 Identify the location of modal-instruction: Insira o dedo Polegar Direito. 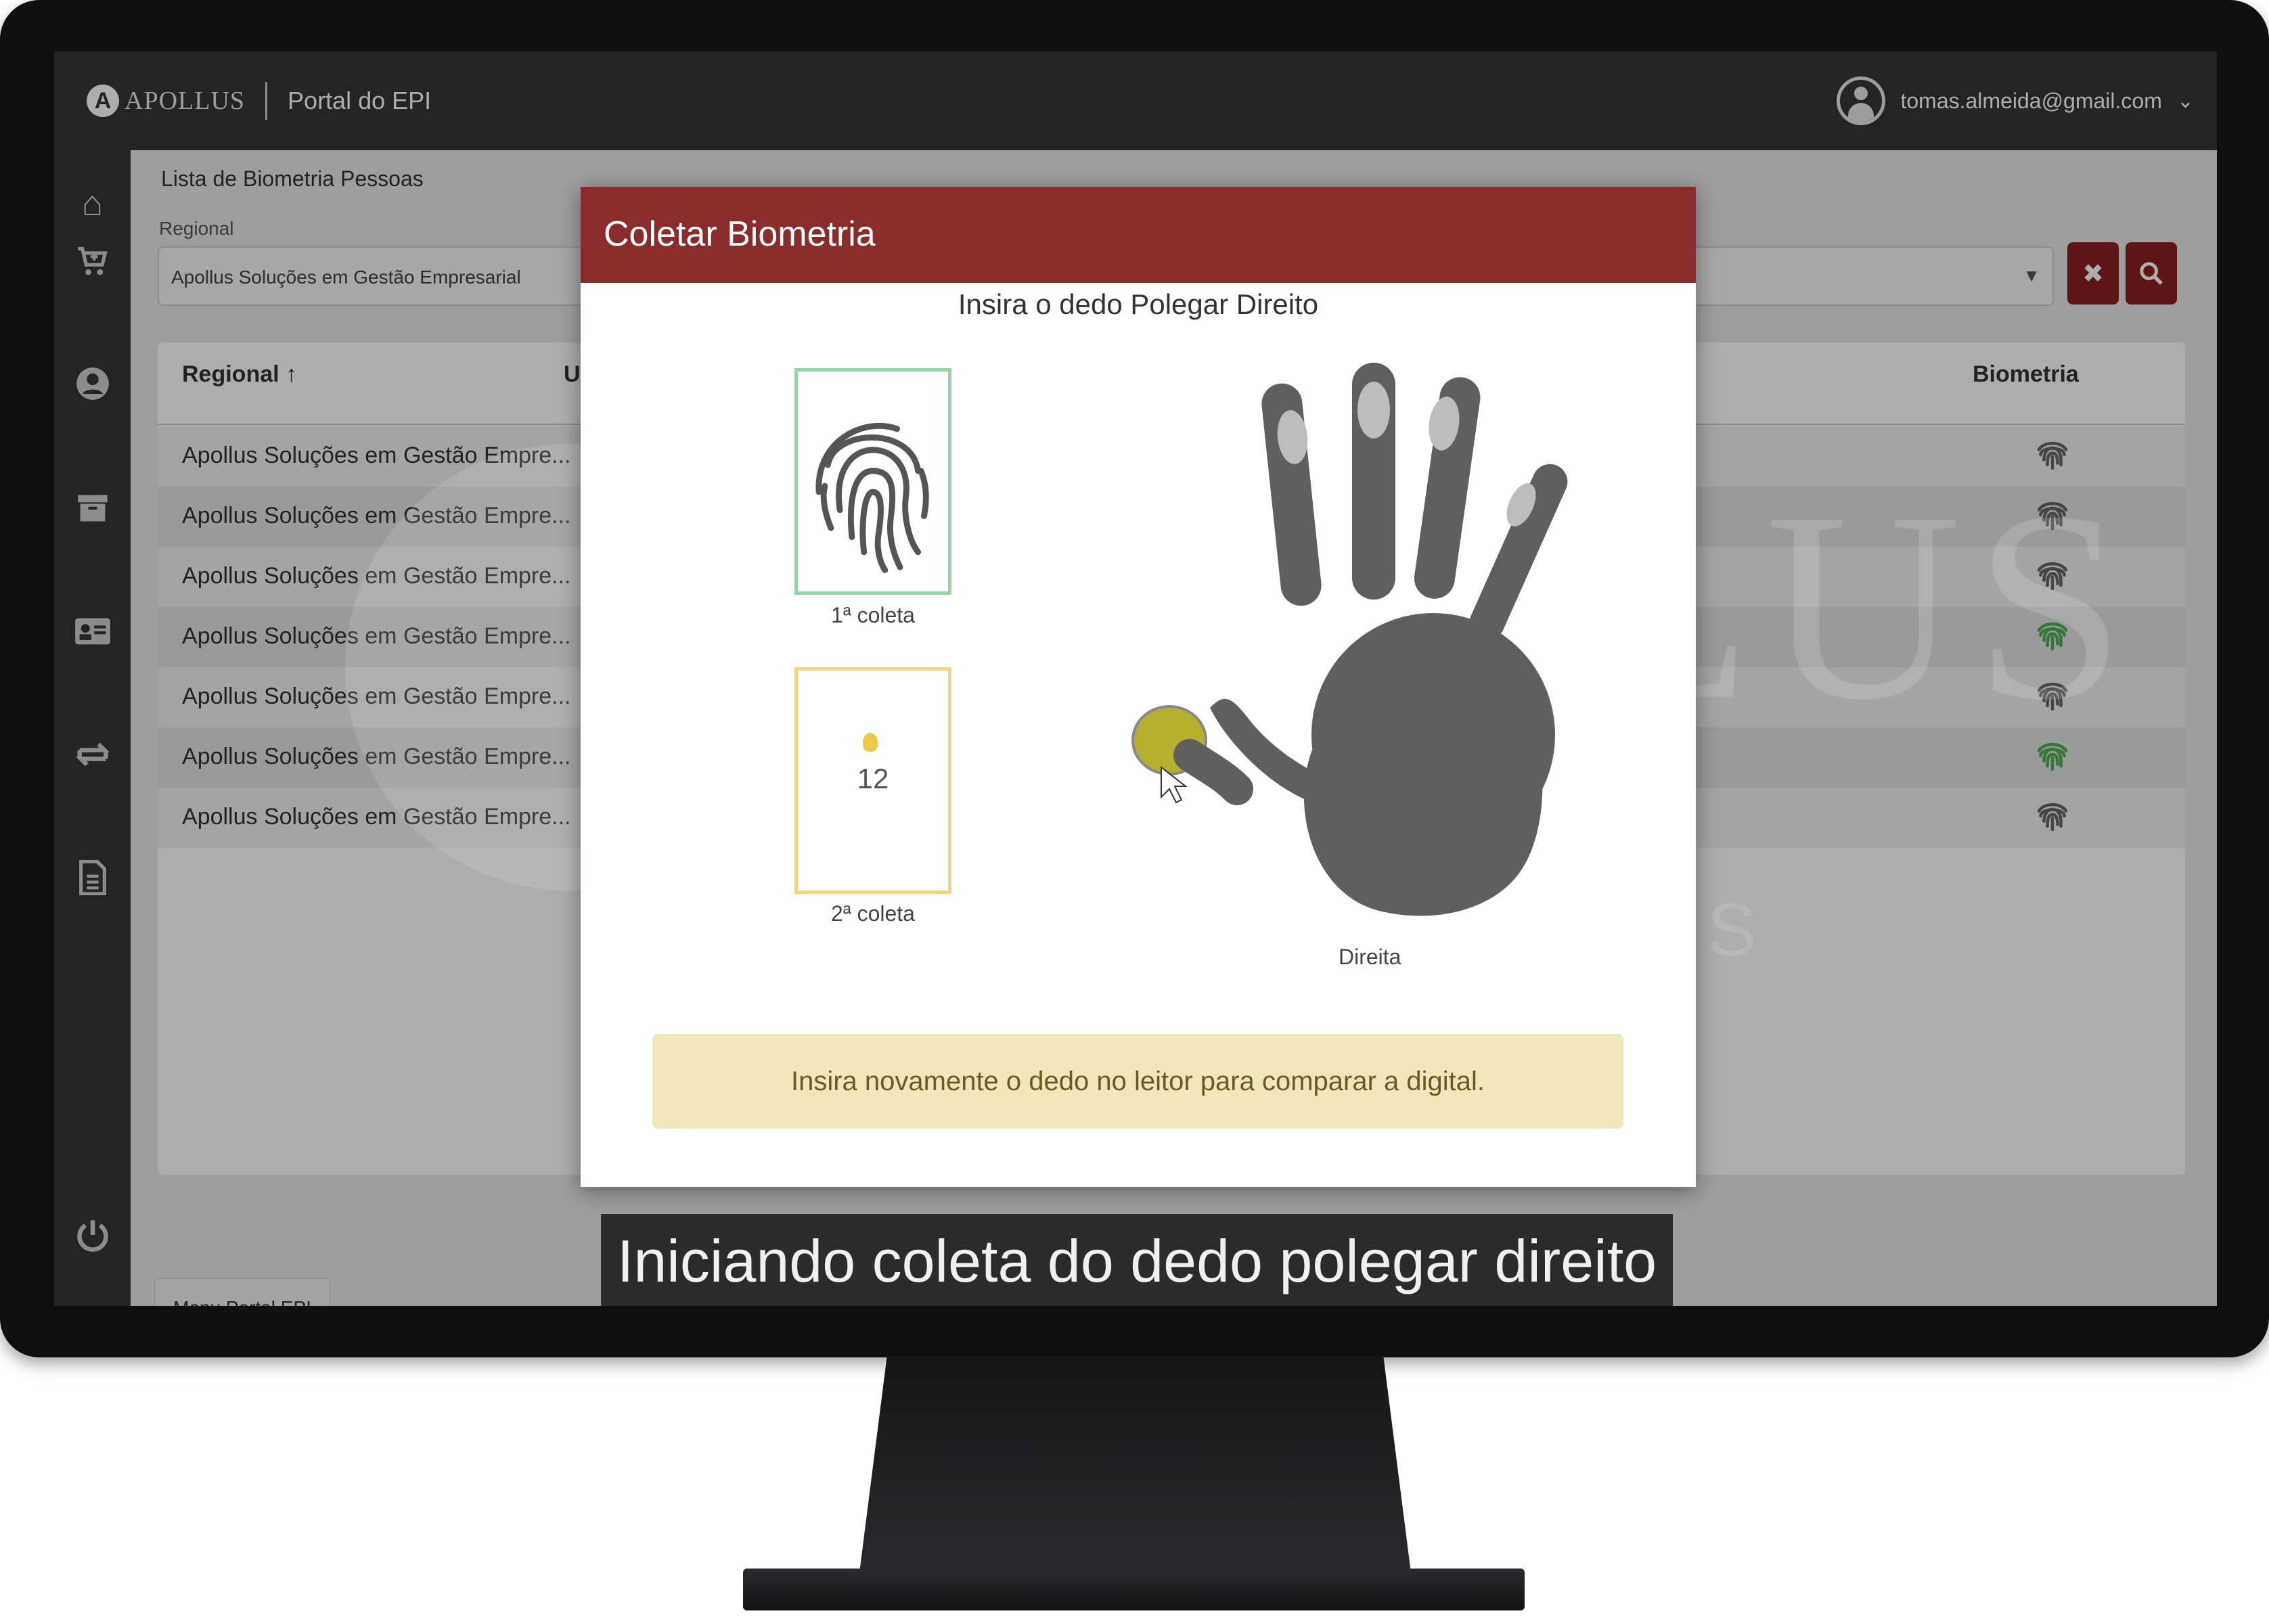
(1138, 304).